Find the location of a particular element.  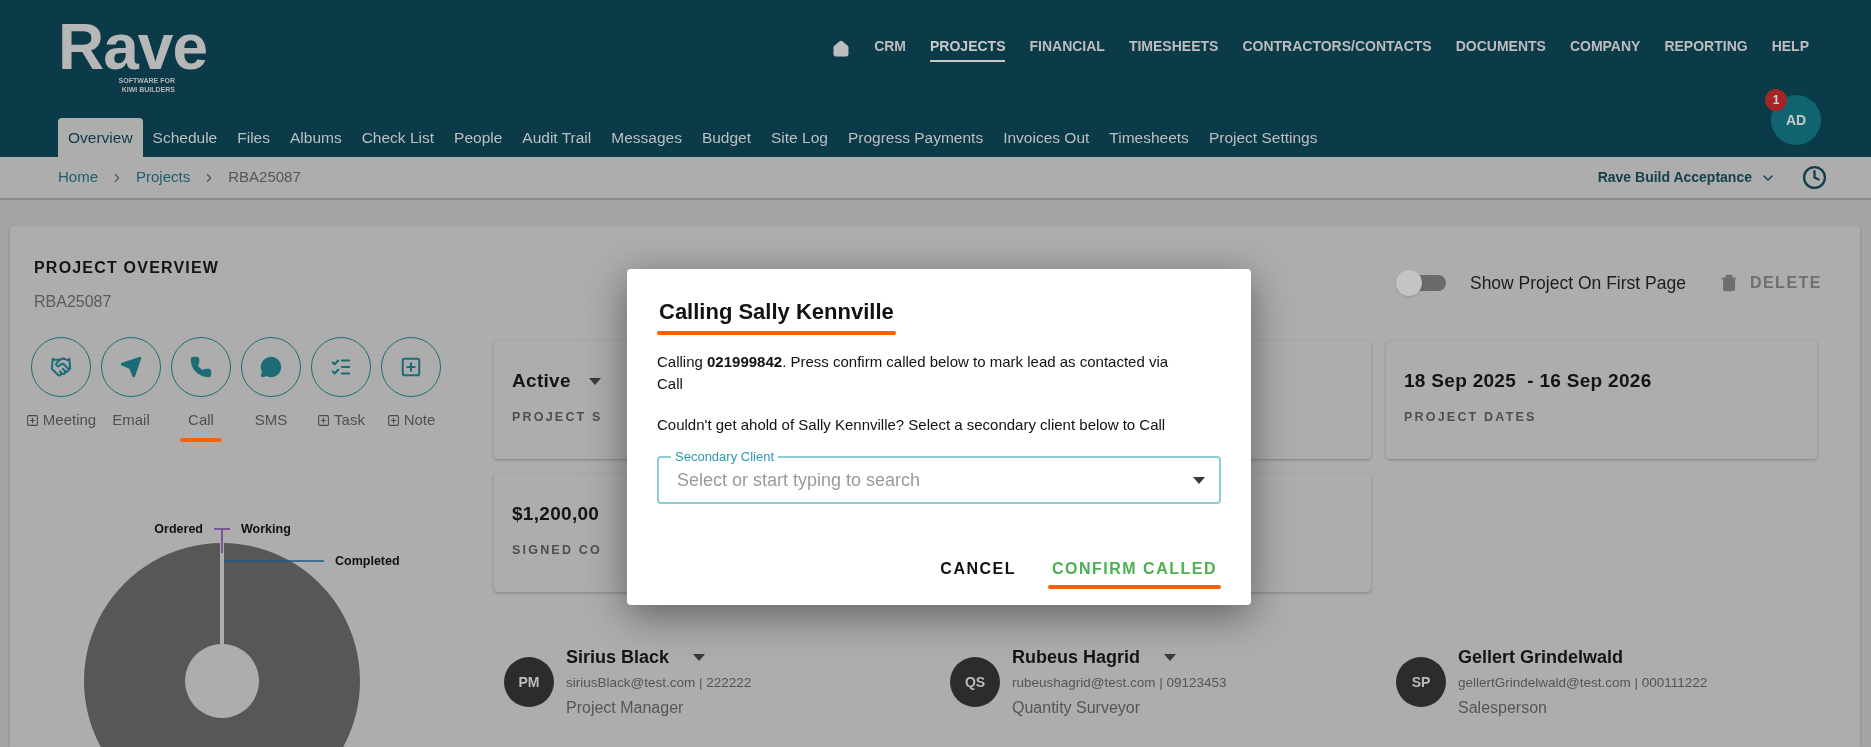

person-name: Rubeus Hagrid is located at coordinates (1076, 657).